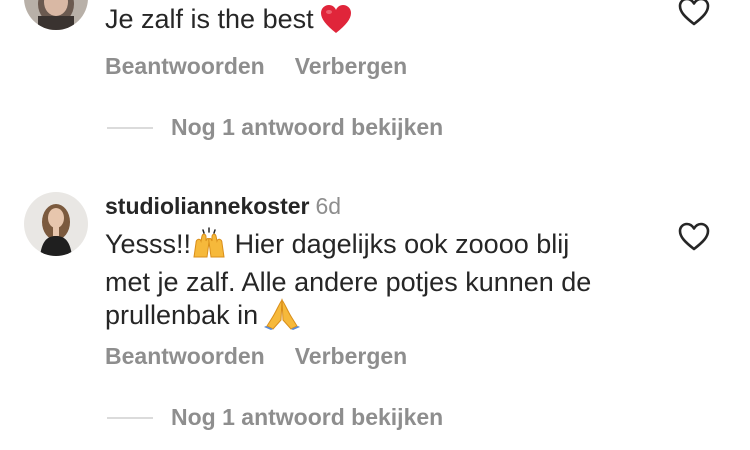 This screenshot has width=750, height=450. What do you see at coordinates (228, 22) in the screenshot?
I see `comment-text: Je zalf is the best` at bounding box center [228, 22].